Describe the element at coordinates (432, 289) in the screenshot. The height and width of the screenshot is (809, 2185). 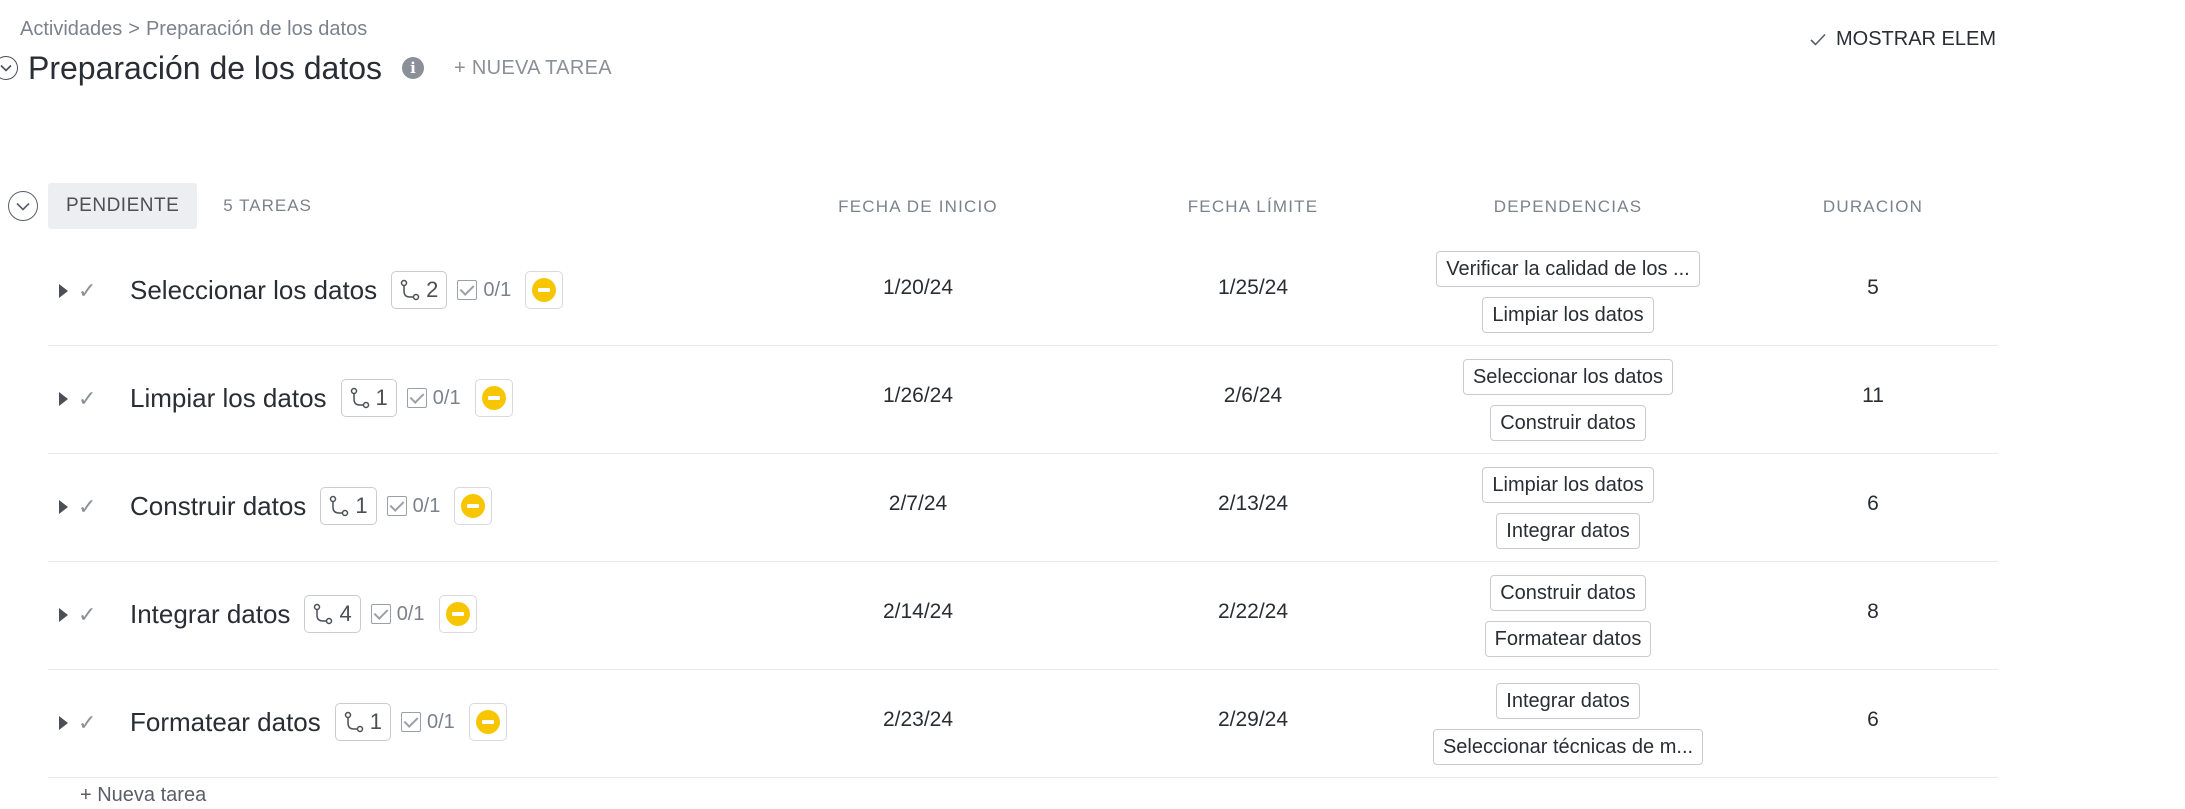
I see `subtasks-count: 2` at that location.